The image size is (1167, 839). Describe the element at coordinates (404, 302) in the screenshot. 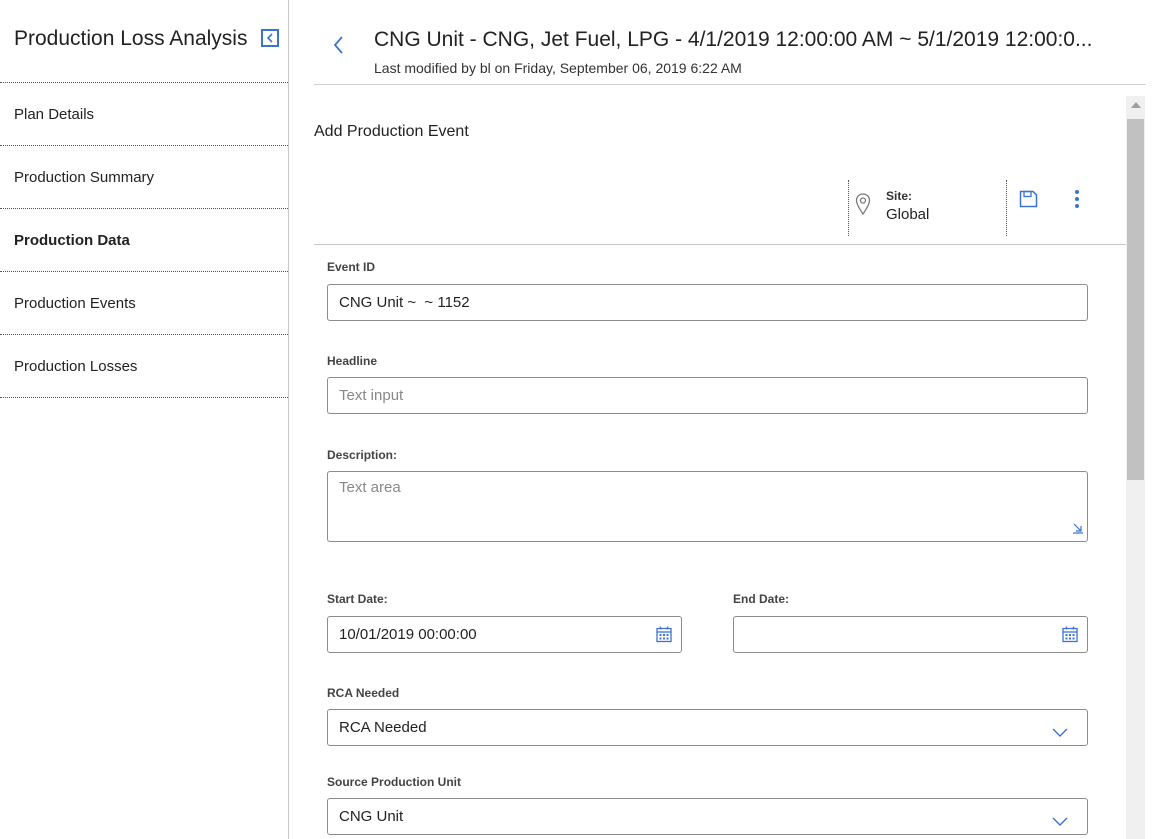

I see `event-id-value: CNG Unit ~ ~ 1152` at that location.